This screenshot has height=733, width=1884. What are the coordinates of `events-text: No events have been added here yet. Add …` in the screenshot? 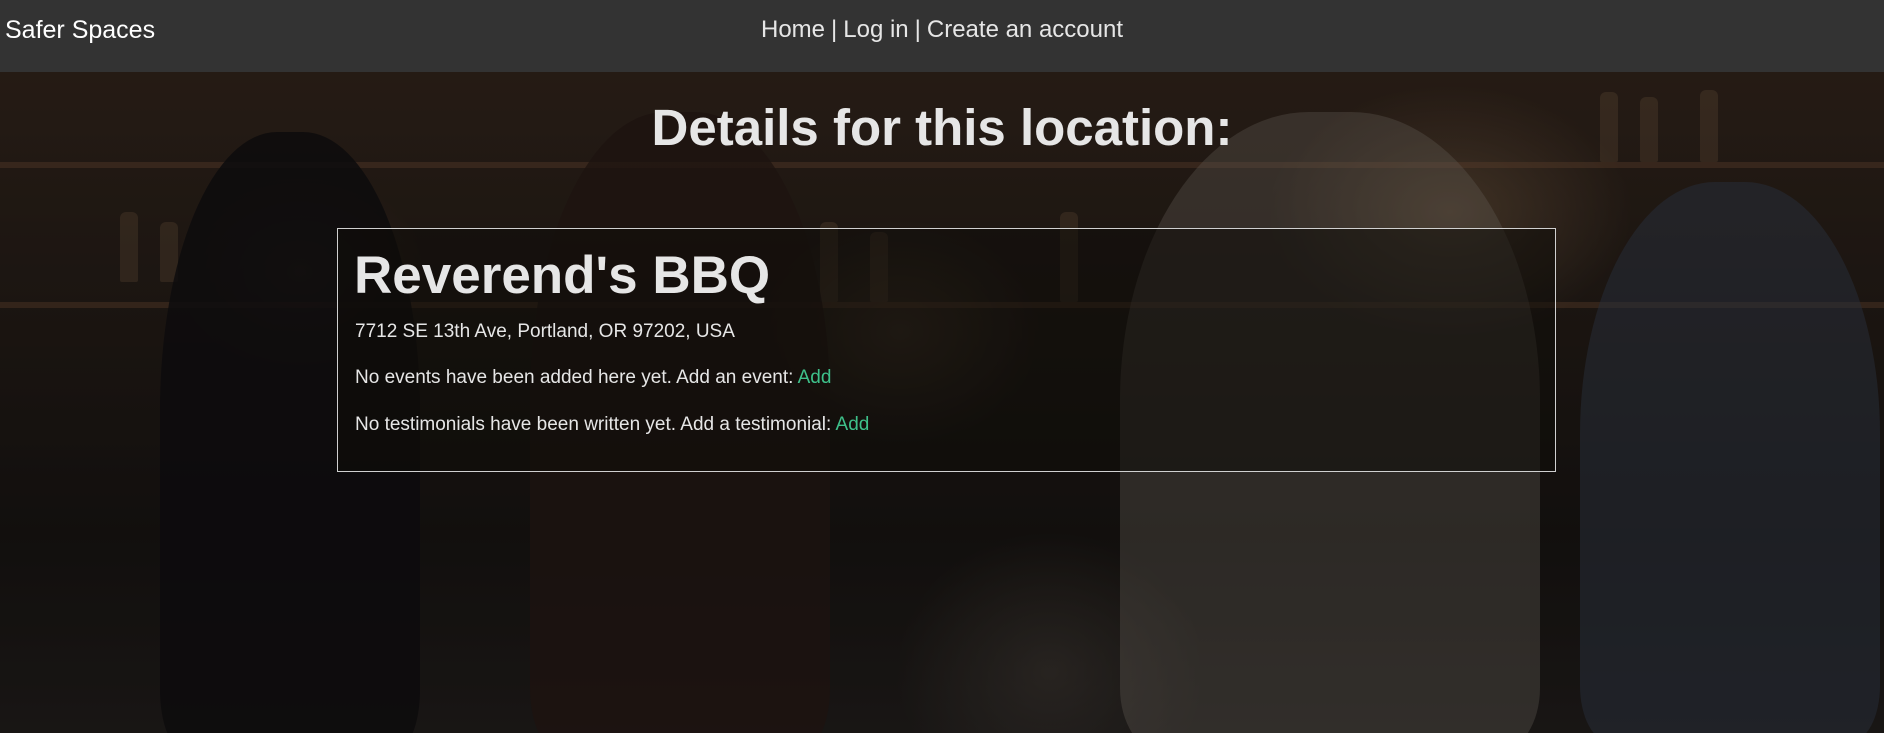 It's located at (574, 377).